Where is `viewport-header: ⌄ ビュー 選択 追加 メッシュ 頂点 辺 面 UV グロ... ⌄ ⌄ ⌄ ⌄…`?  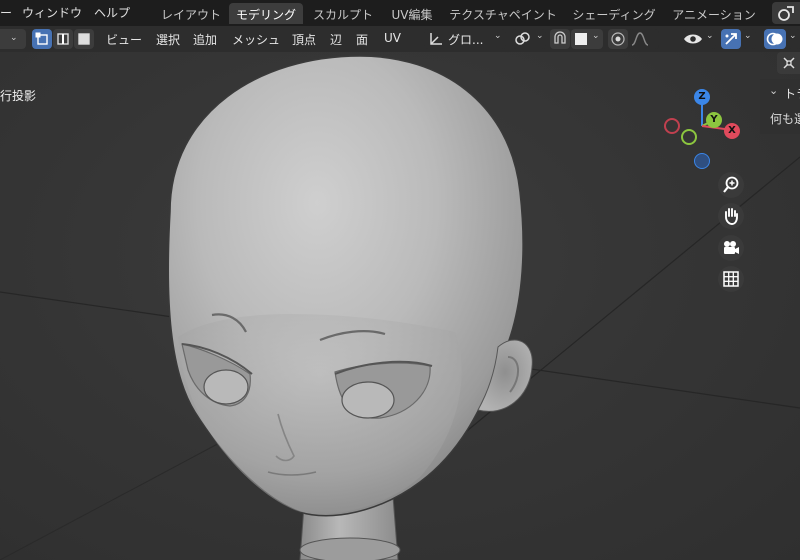
viewport-header: ⌄ ビュー 選択 追加 メッシュ 頂点 辺 面 UV グロ... ⌄ ⌄ ⌄ ⌄… is located at coordinates (400, 39).